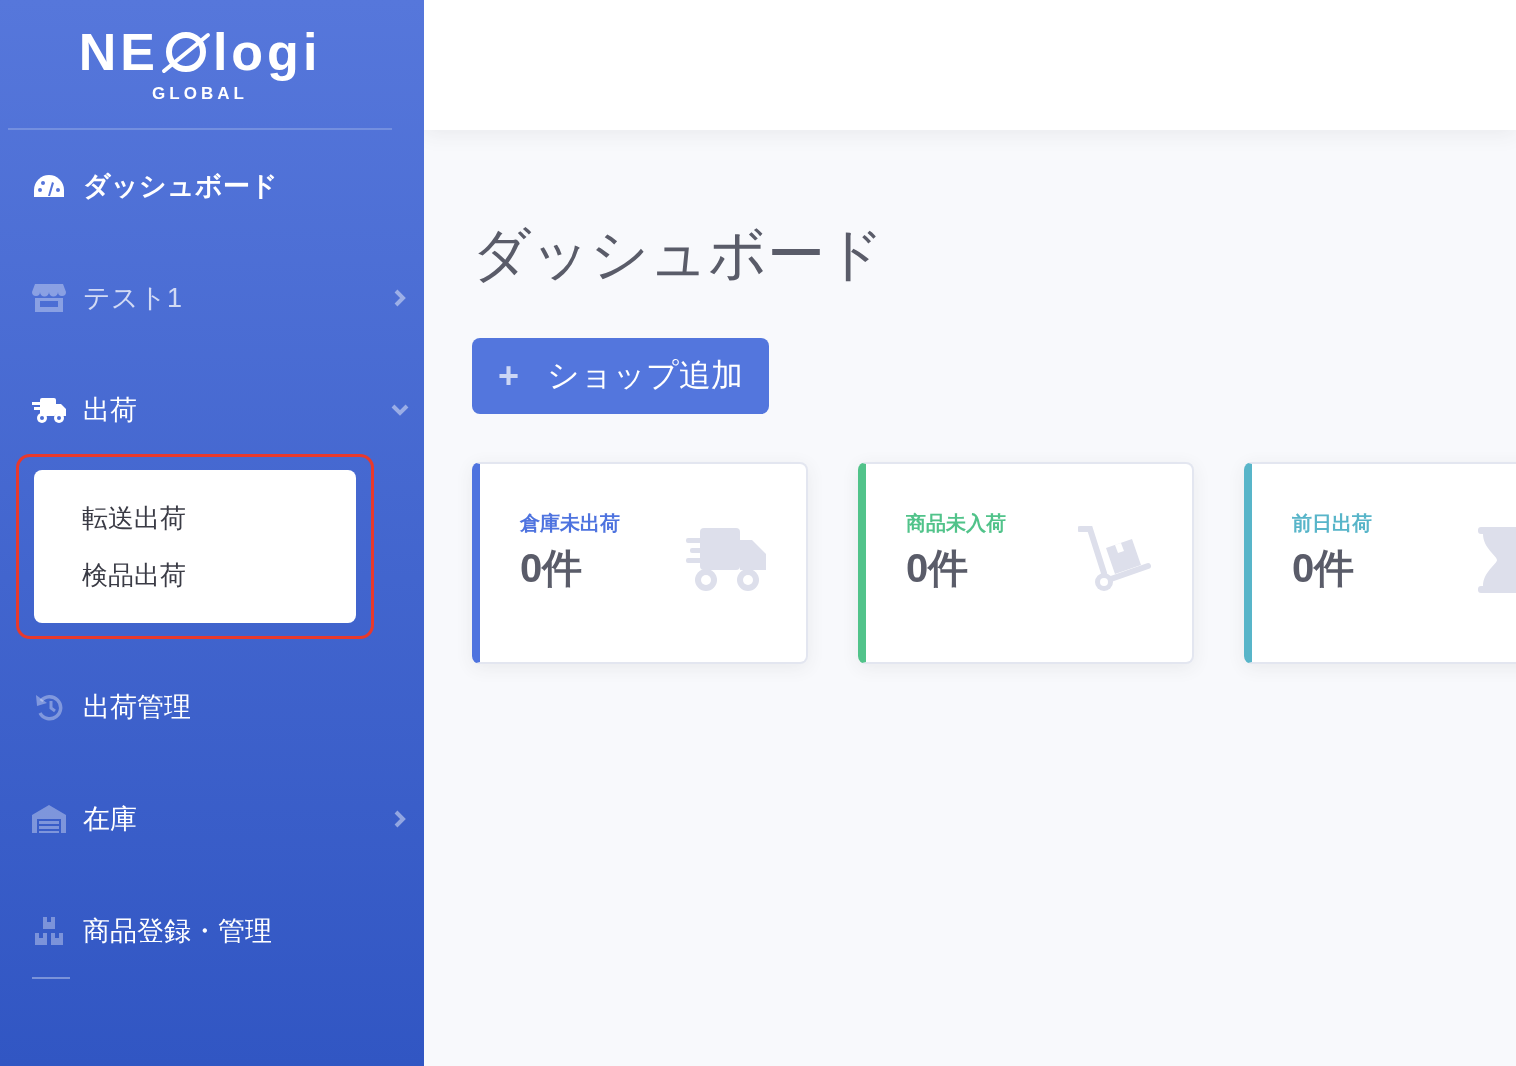  Describe the element at coordinates (49, 931) in the screenshot. I see `boxes-icon` at that location.